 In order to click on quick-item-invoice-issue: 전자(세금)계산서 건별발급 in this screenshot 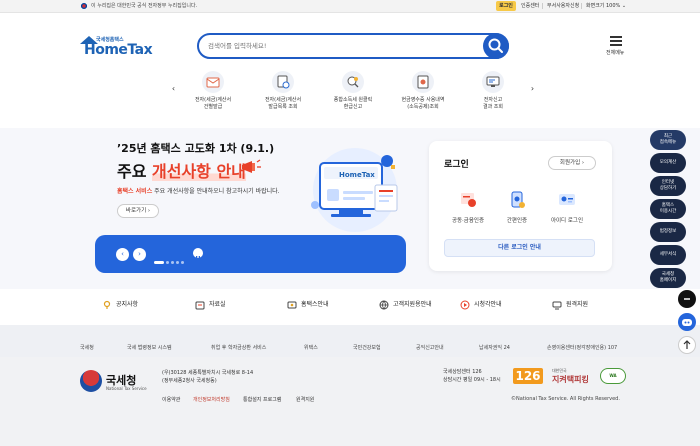, I will do `click(213, 91)`.